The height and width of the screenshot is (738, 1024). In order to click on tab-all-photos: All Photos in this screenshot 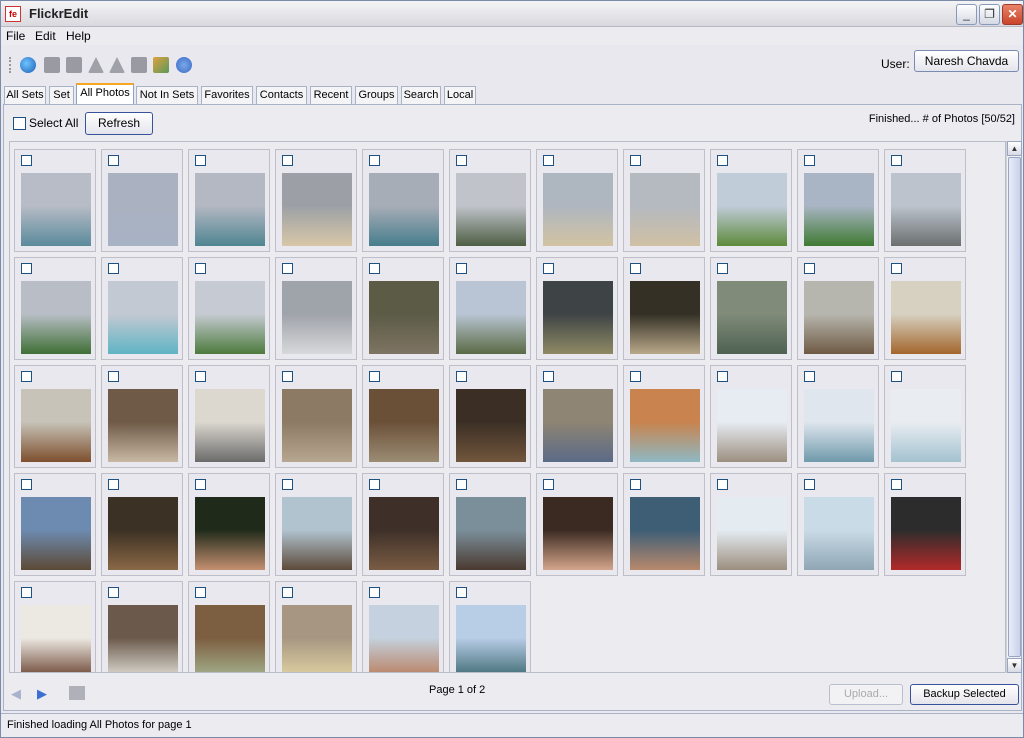, I will do `click(105, 94)`.